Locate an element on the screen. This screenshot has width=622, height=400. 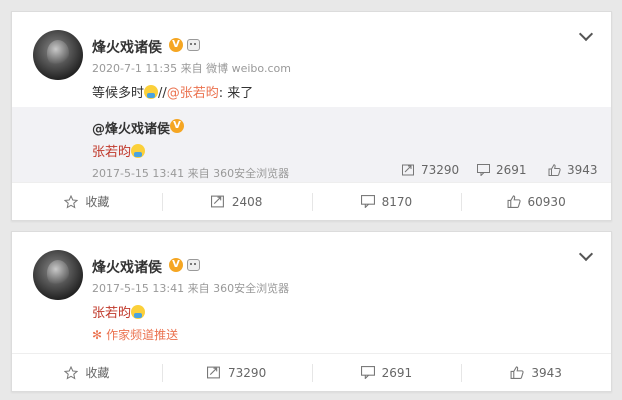
recommend-label: 作家频道推送 is located at coordinates (142, 335).